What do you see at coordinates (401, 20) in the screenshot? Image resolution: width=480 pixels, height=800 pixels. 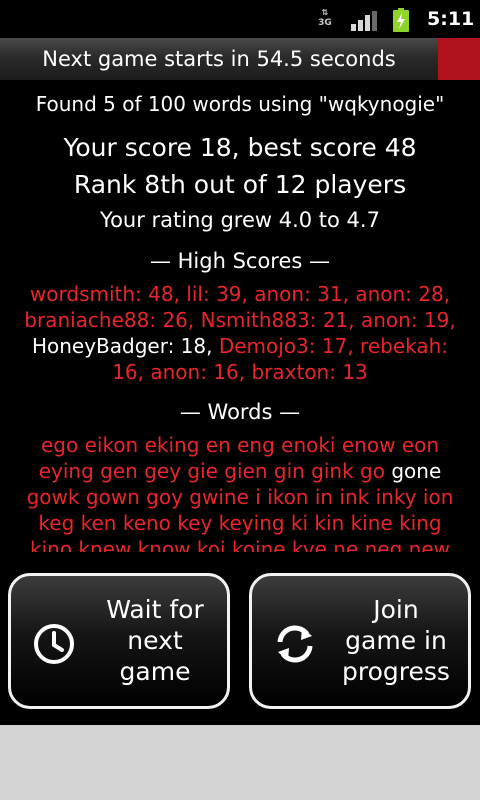 I see `battery-charging-icon` at bounding box center [401, 20].